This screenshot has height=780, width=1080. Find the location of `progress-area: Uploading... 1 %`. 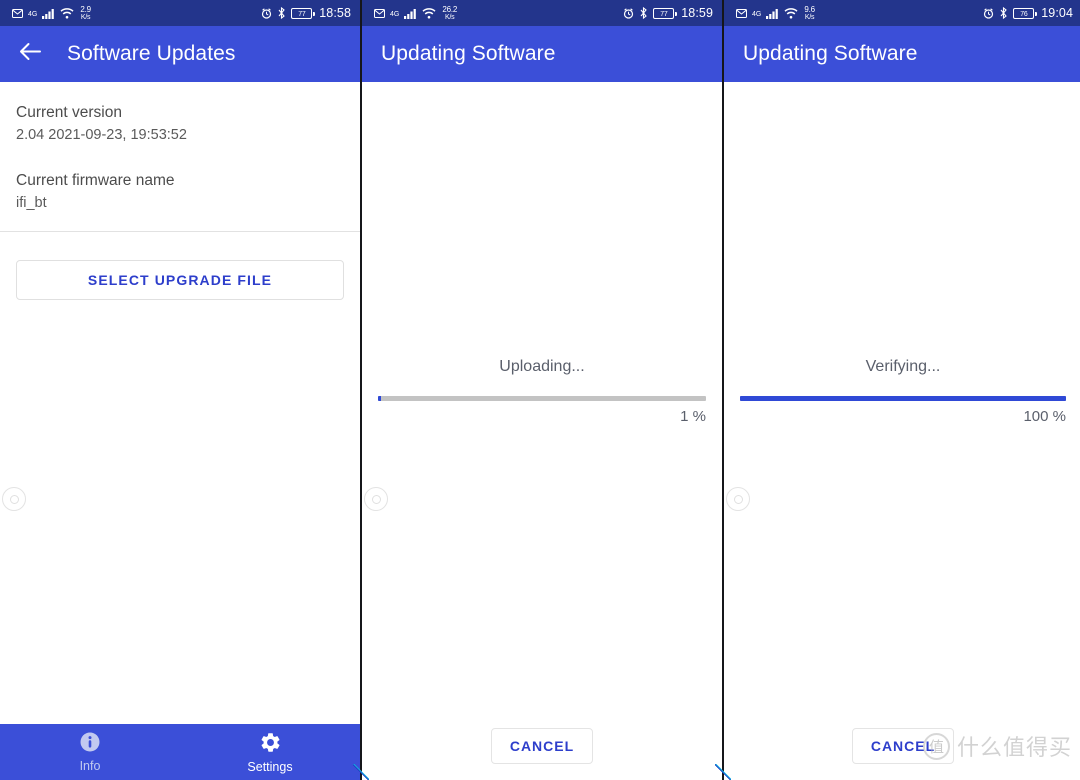

progress-area: Uploading... 1 % is located at coordinates (542, 391).